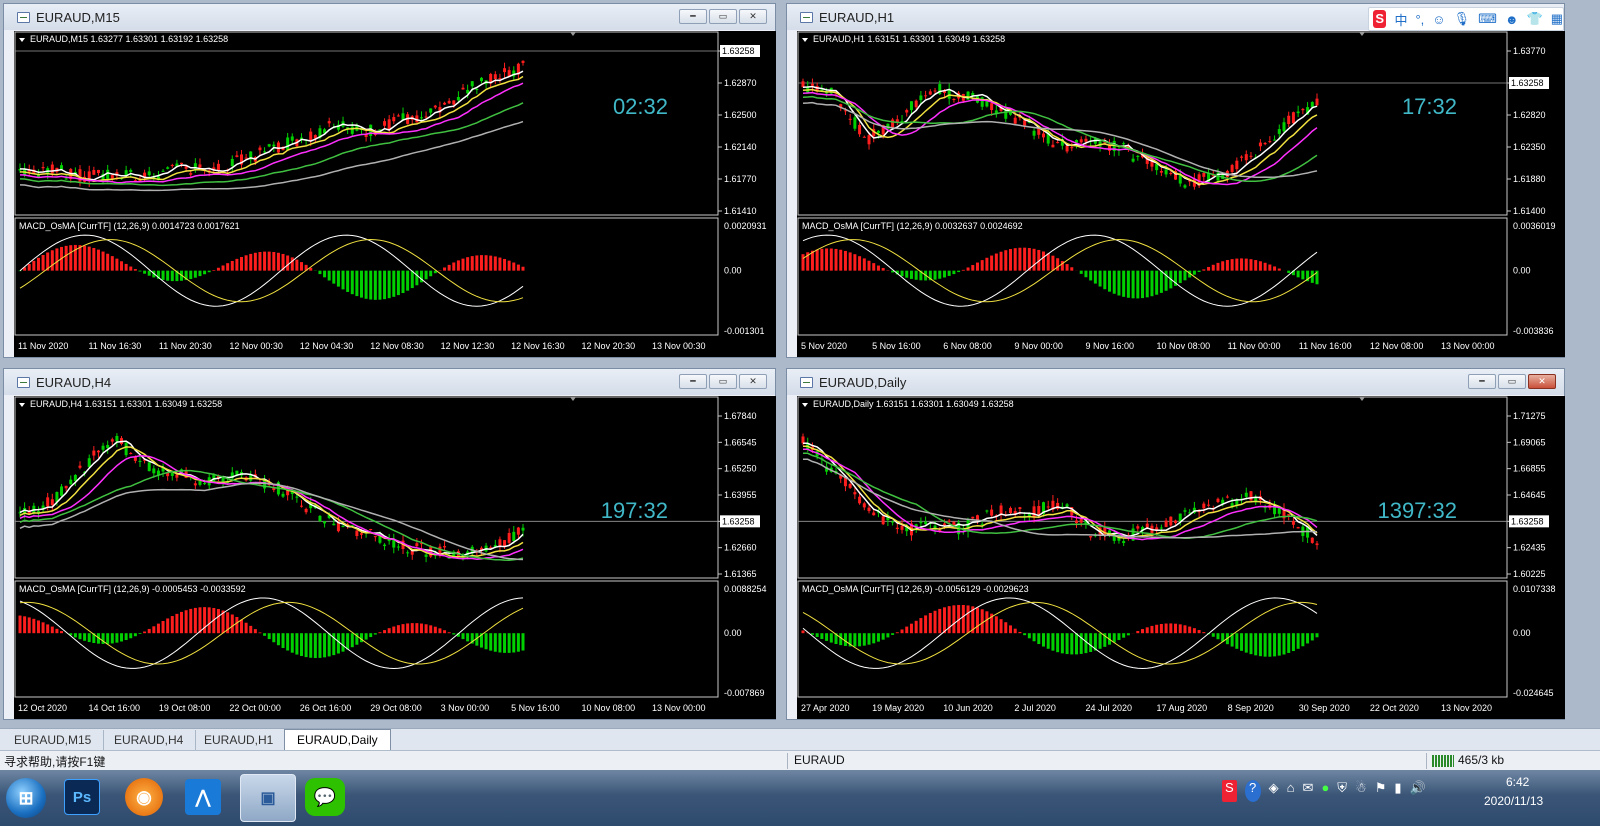 This screenshot has height=826, width=1600. What do you see at coordinates (144, 797) in the screenshot?
I see `browser-icon: ◉` at bounding box center [144, 797].